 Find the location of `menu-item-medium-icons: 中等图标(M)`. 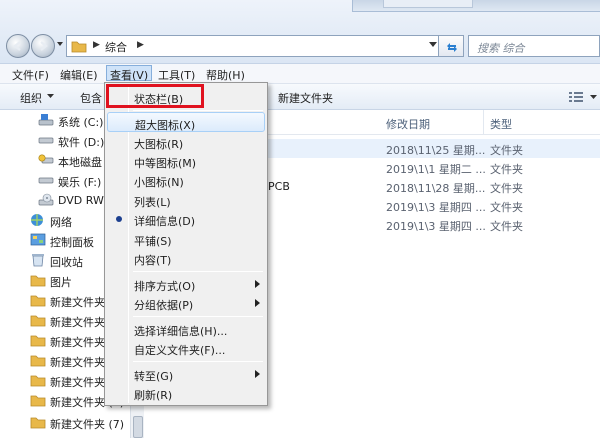

menu-item-medium-icons: 中等图标(M) is located at coordinates (186, 161).